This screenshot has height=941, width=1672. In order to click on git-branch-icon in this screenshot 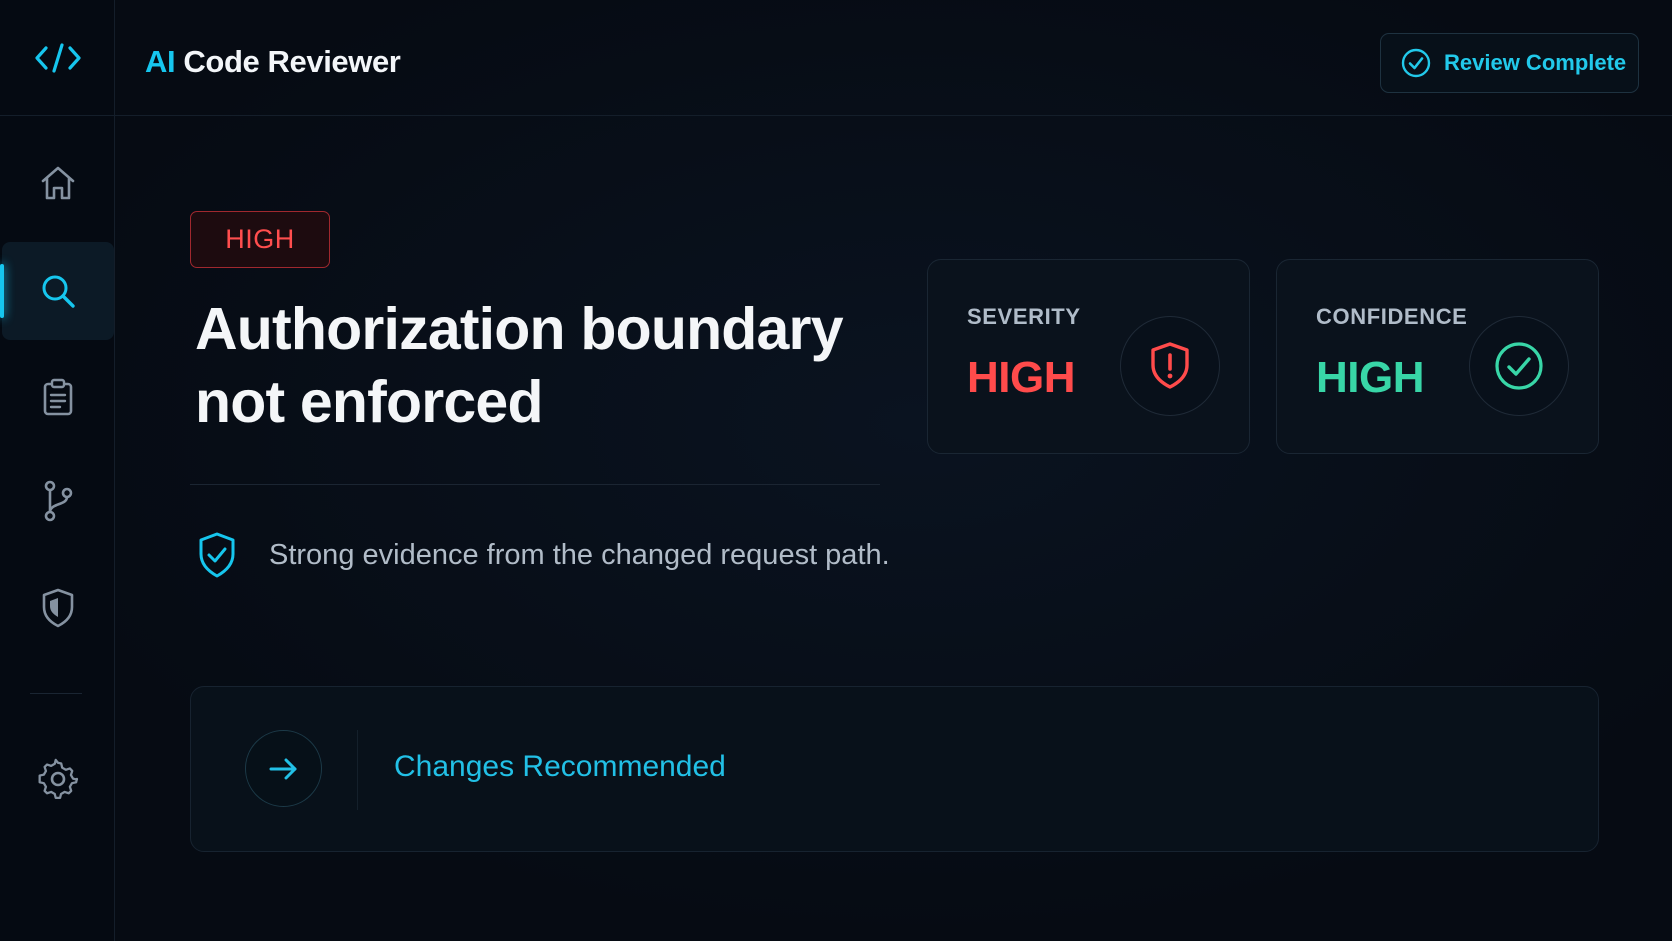, I will do `click(58, 501)`.